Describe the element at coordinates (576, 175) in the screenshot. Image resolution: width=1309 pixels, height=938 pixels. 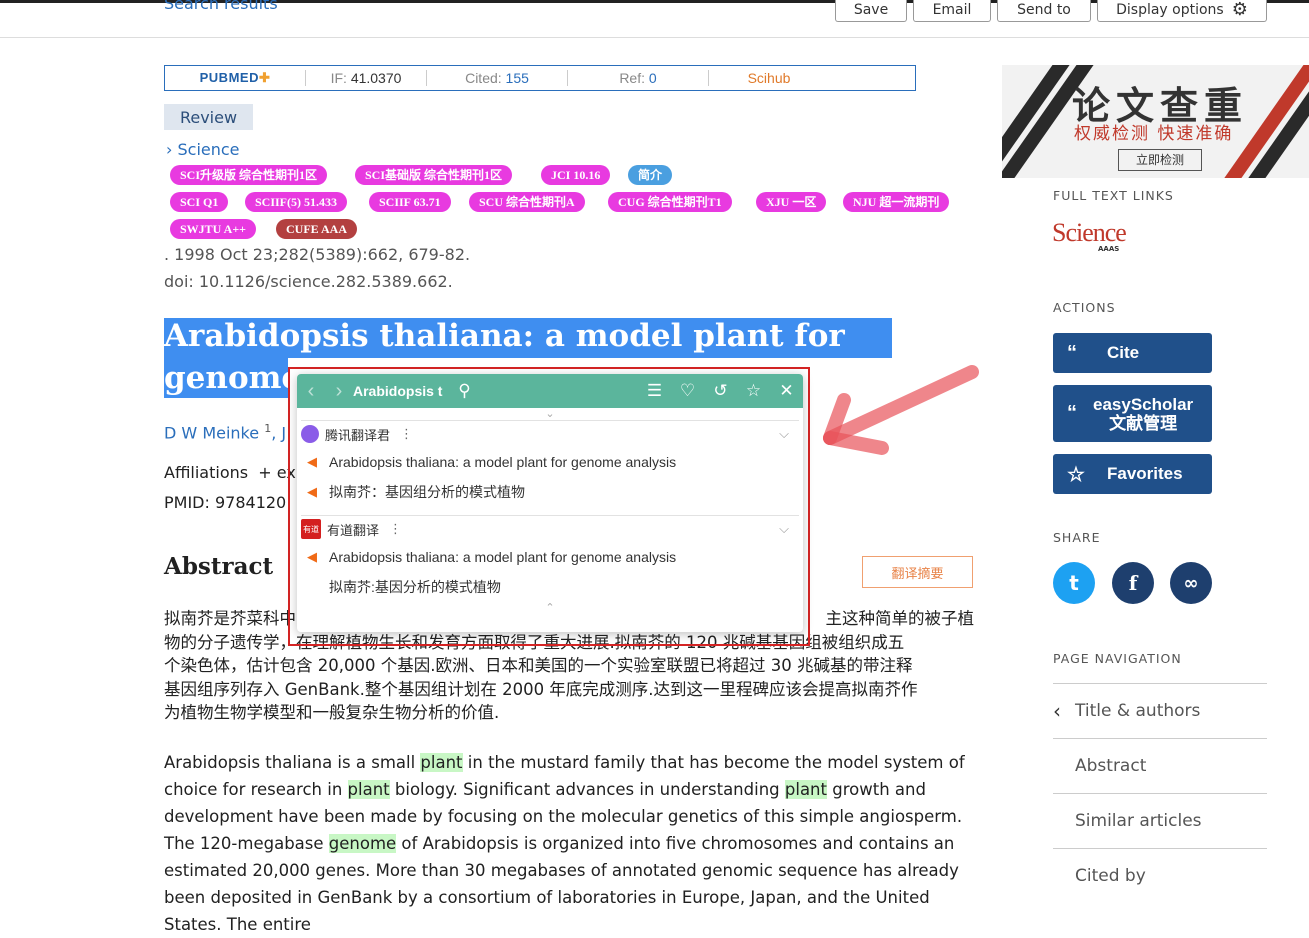
I see `journal-tag: JCI 10.16` at that location.